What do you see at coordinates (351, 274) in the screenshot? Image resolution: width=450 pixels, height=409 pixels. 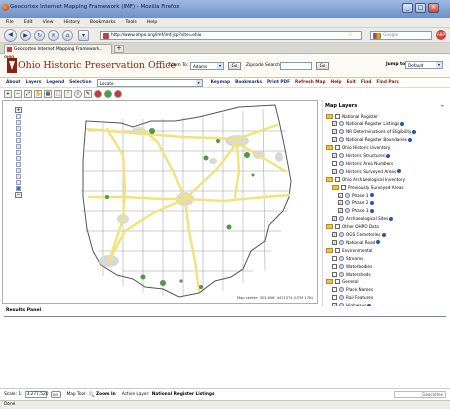 I see `layer-item: Watersheds` at bounding box center [351, 274].